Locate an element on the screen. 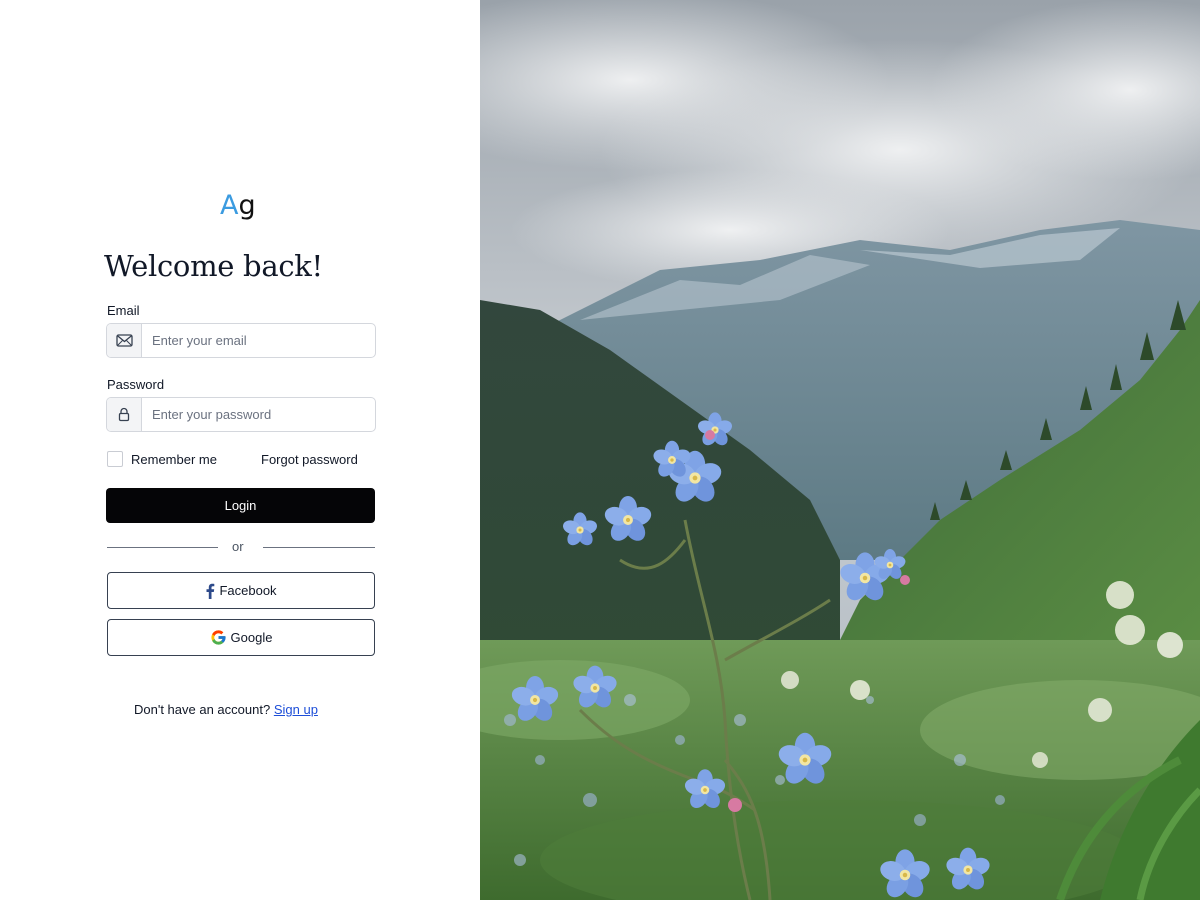 The image size is (1200, 900). facebook-button: Facebook is located at coordinates (241, 590).